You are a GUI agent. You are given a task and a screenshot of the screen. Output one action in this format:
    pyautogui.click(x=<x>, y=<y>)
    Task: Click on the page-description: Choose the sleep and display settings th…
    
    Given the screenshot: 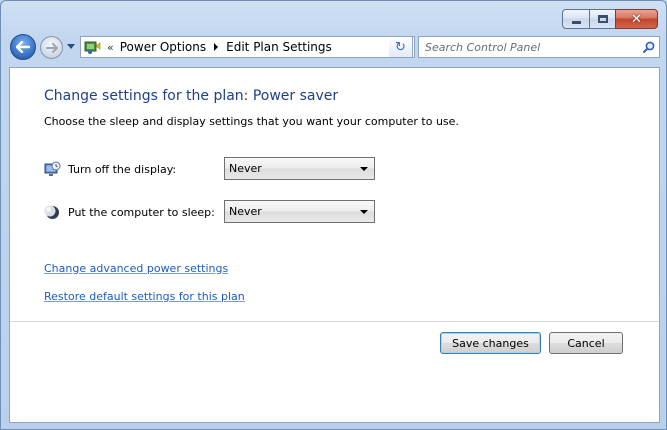 What is the action you would take?
    pyautogui.click(x=251, y=121)
    